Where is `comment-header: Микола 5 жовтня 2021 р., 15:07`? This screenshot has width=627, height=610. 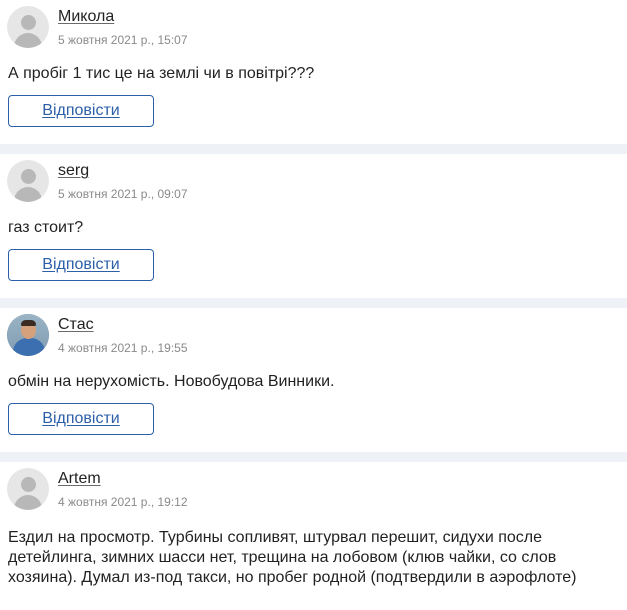
comment-header: Микола 5 жовтня 2021 р., 15:07 is located at coordinates (97, 27).